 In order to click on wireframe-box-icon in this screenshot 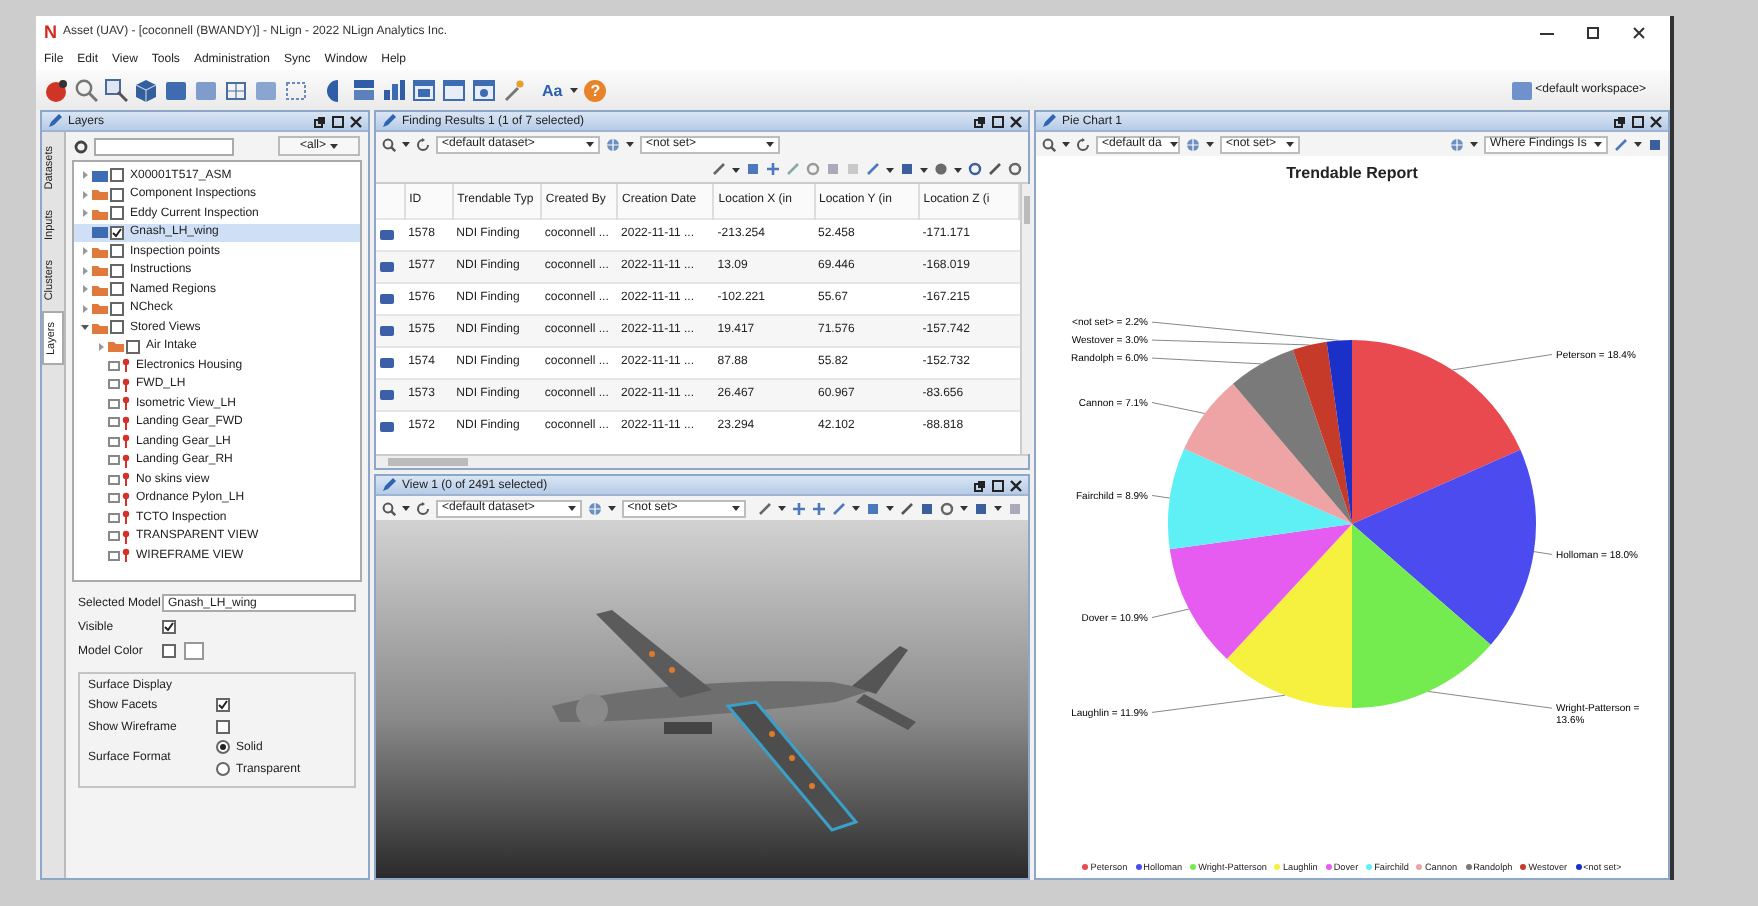, I will do `click(236, 90)`.